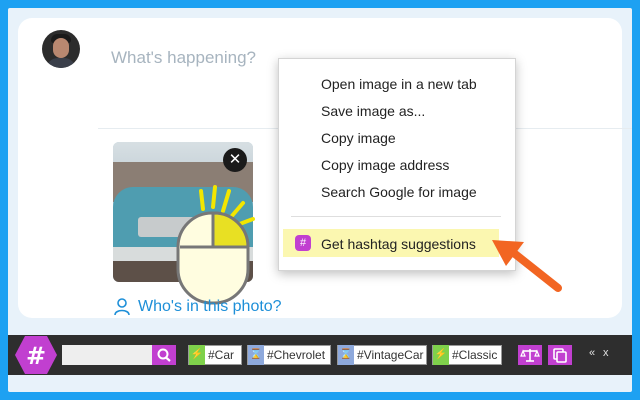  Describe the element at coordinates (475, 355) in the screenshot. I see `tag-label: #Classic` at that location.